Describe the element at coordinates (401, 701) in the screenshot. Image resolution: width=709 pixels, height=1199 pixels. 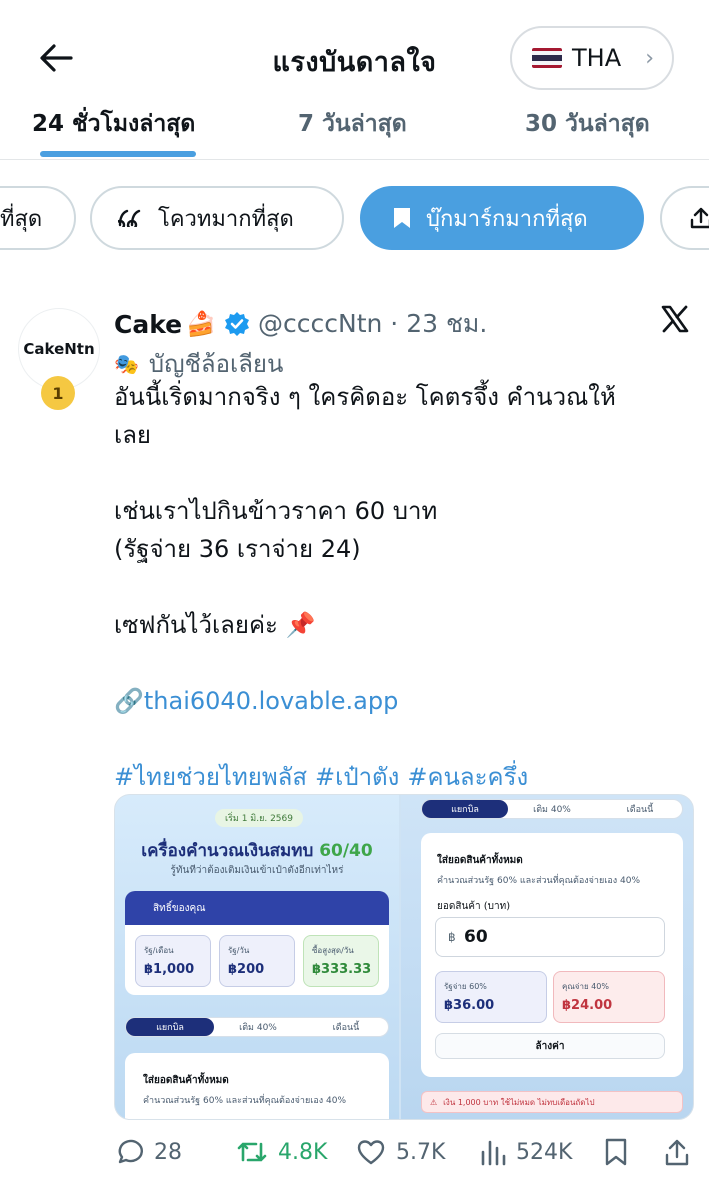
I see `link-line: 🔗thai6040.lovable.app` at that location.